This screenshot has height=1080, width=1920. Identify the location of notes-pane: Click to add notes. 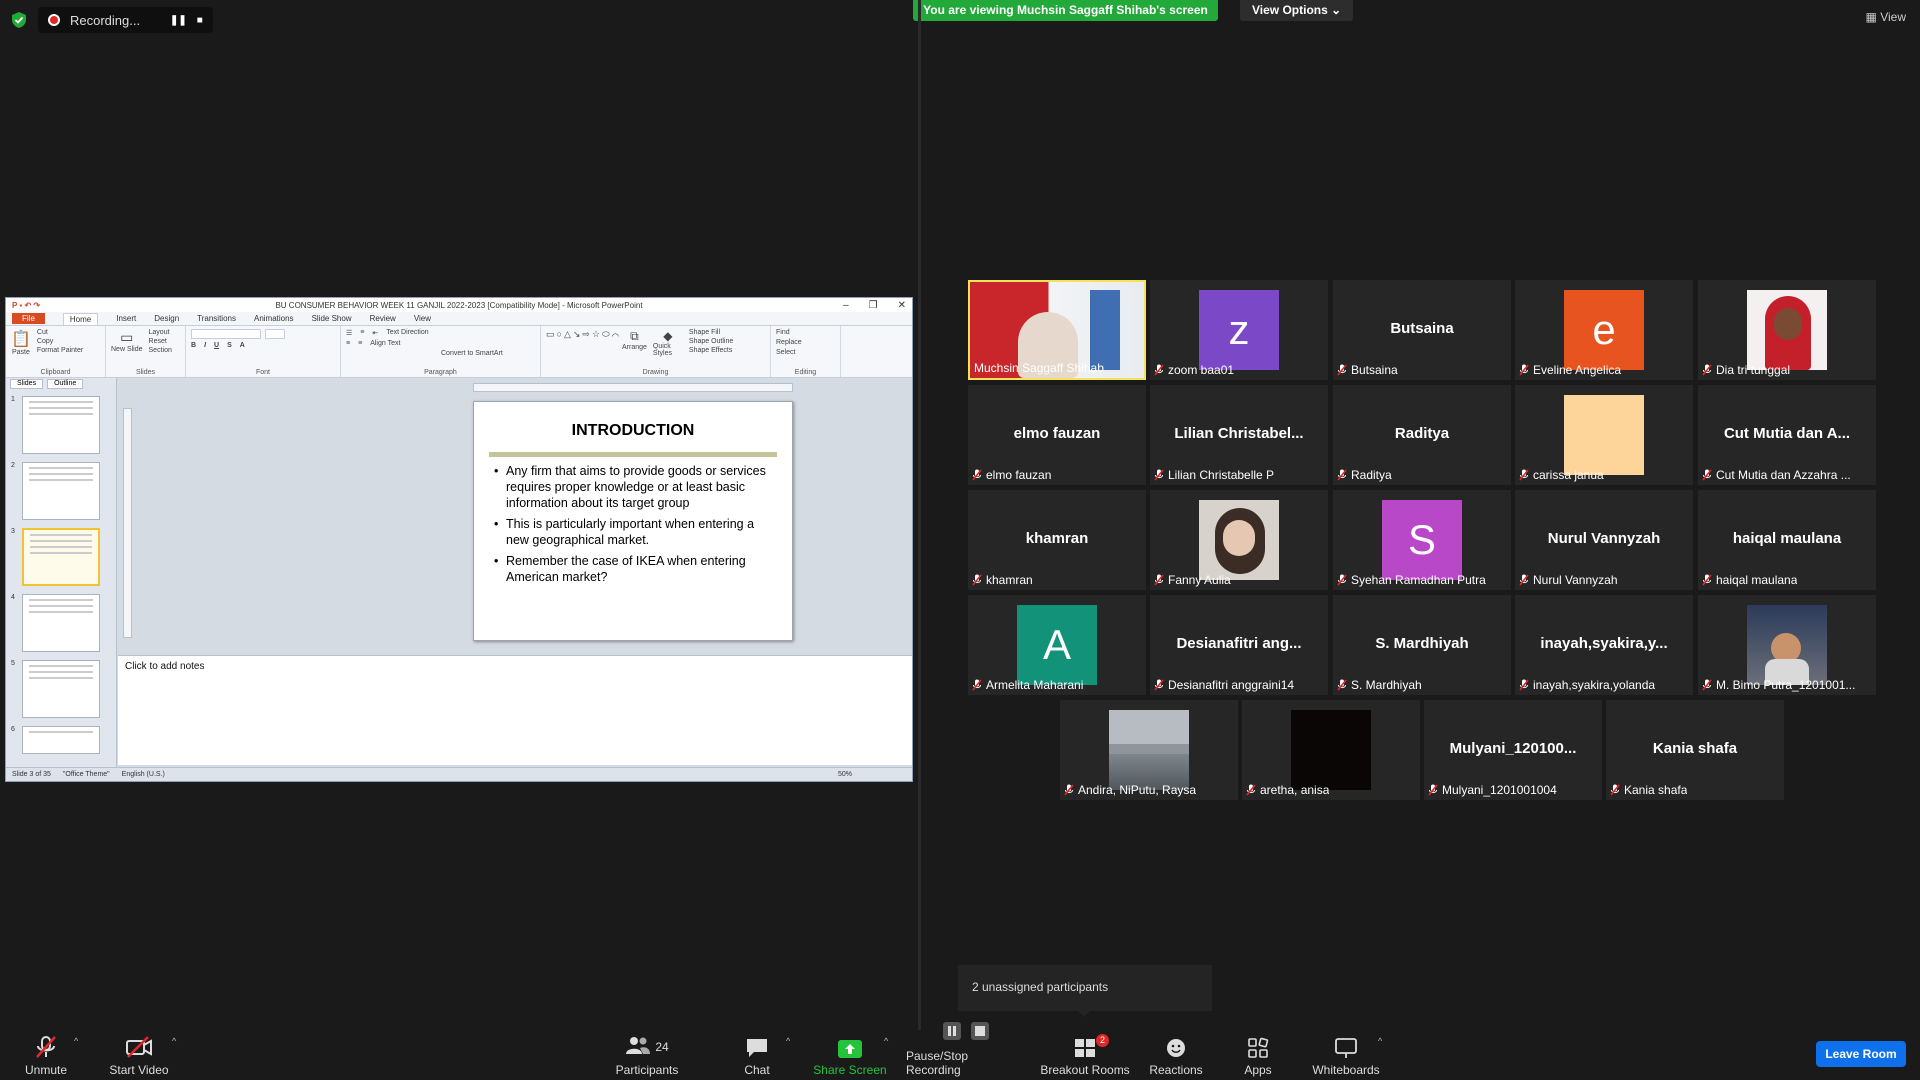
(515, 710).